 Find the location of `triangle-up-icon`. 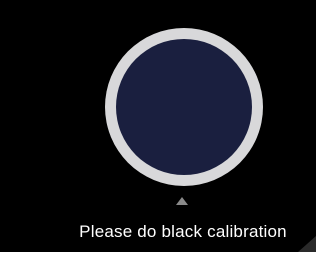

triangle-up-icon is located at coordinates (182, 201).